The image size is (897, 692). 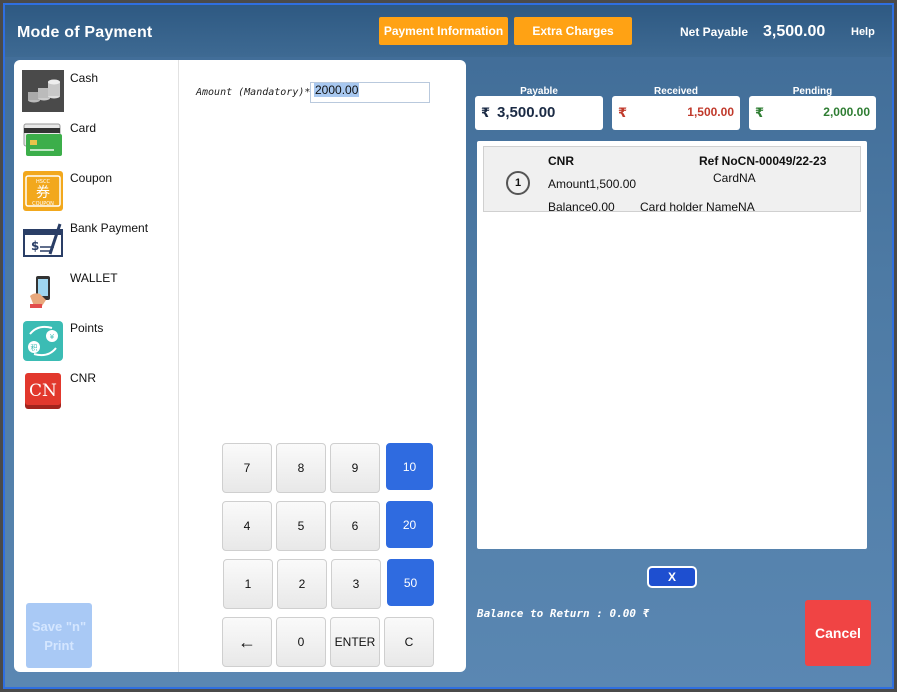 I want to click on key-50: 50, so click(x=410, y=582).